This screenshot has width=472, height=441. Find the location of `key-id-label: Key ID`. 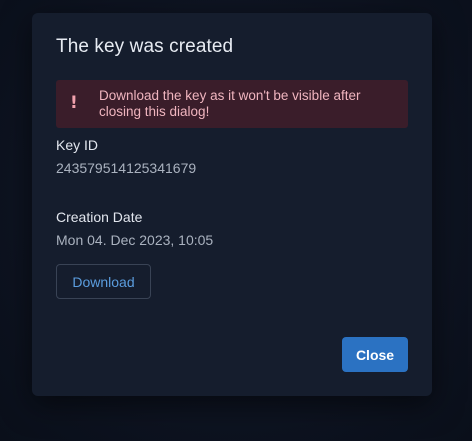

key-id-label: Key ID is located at coordinates (77, 145).